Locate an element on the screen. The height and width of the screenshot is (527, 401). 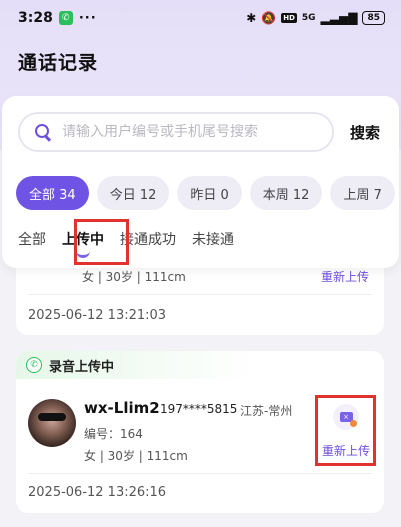
upload-status-label: 录音上传中 is located at coordinates (82, 367).